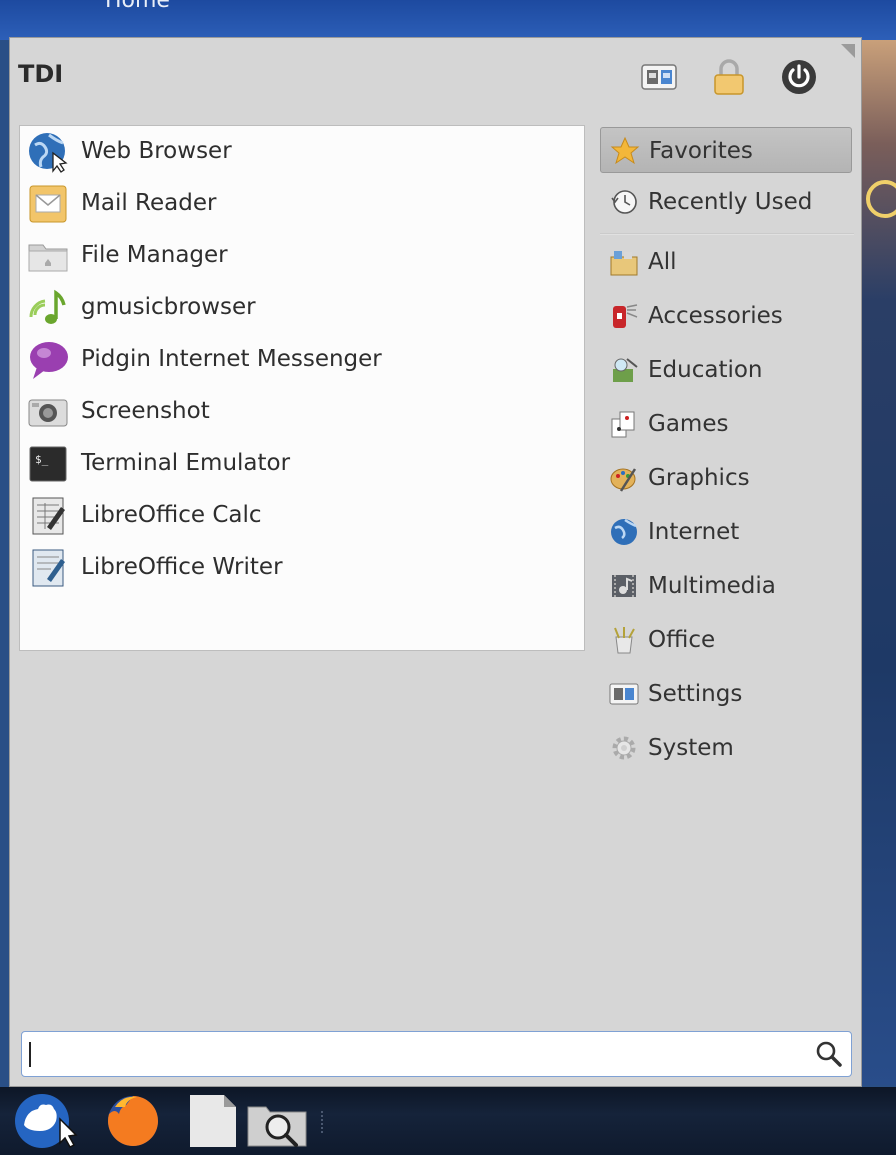 The height and width of the screenshot is (1155, 896). Describe the element at coordinates (30, 1054) in the screenshot. I see `text-cursor` at that location.